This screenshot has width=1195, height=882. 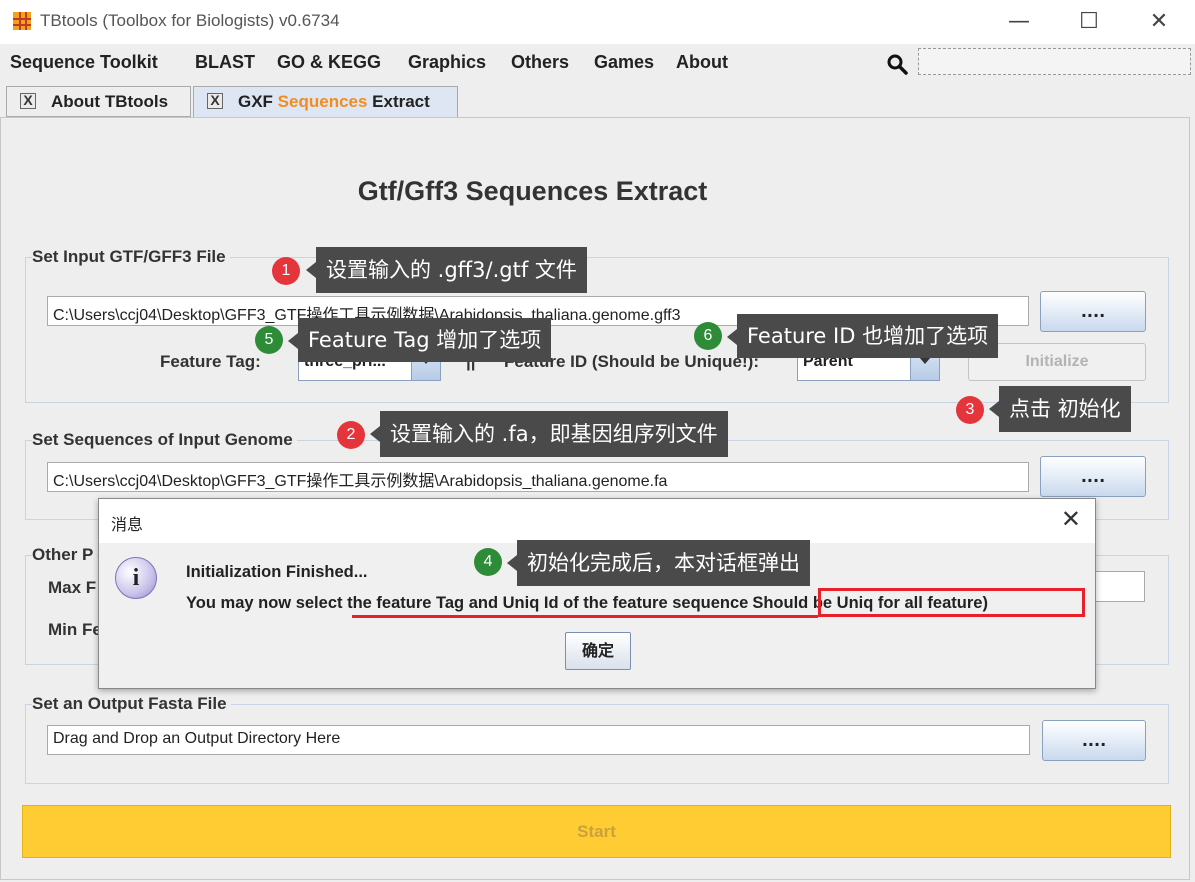 I want to click on menu-others: Others, so click(x=540, y=62).